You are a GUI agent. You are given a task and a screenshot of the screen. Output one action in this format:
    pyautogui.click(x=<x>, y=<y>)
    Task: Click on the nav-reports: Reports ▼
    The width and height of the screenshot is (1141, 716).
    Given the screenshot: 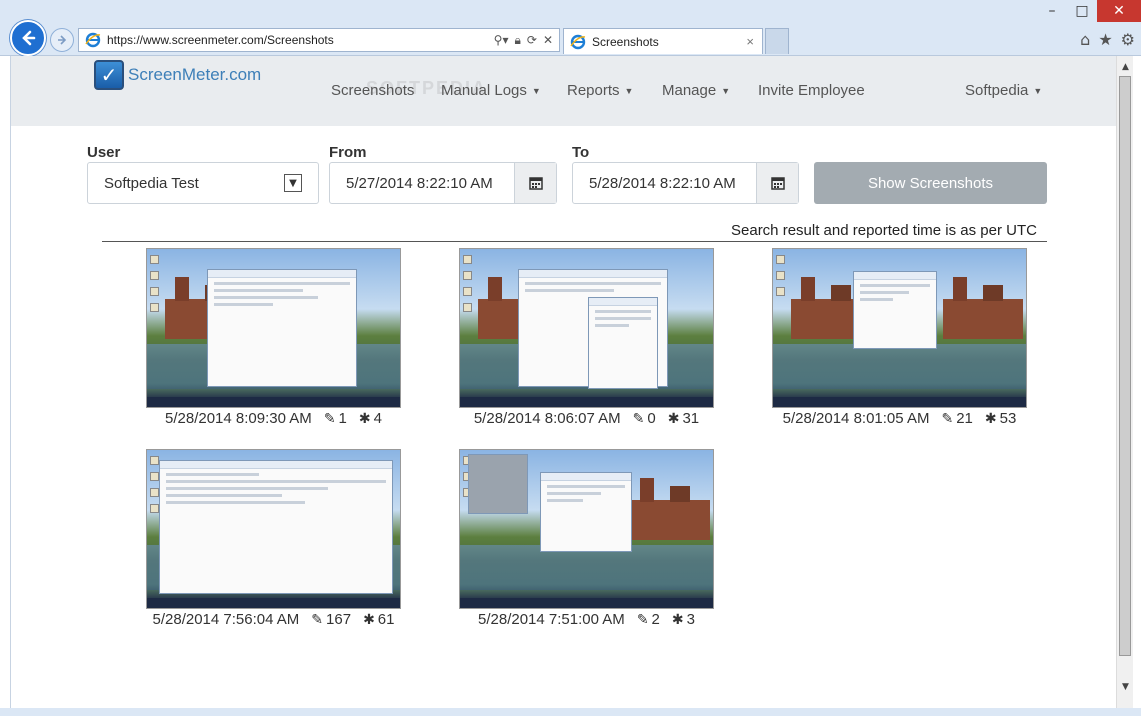 What is the action you would take?
    pyautogui.click(x=600, y=90)
    